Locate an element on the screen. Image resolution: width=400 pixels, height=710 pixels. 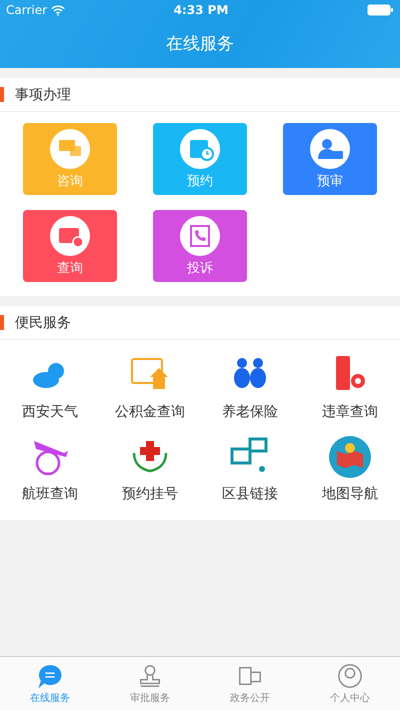
map-pin-icon is located at coordinates (350, 457).